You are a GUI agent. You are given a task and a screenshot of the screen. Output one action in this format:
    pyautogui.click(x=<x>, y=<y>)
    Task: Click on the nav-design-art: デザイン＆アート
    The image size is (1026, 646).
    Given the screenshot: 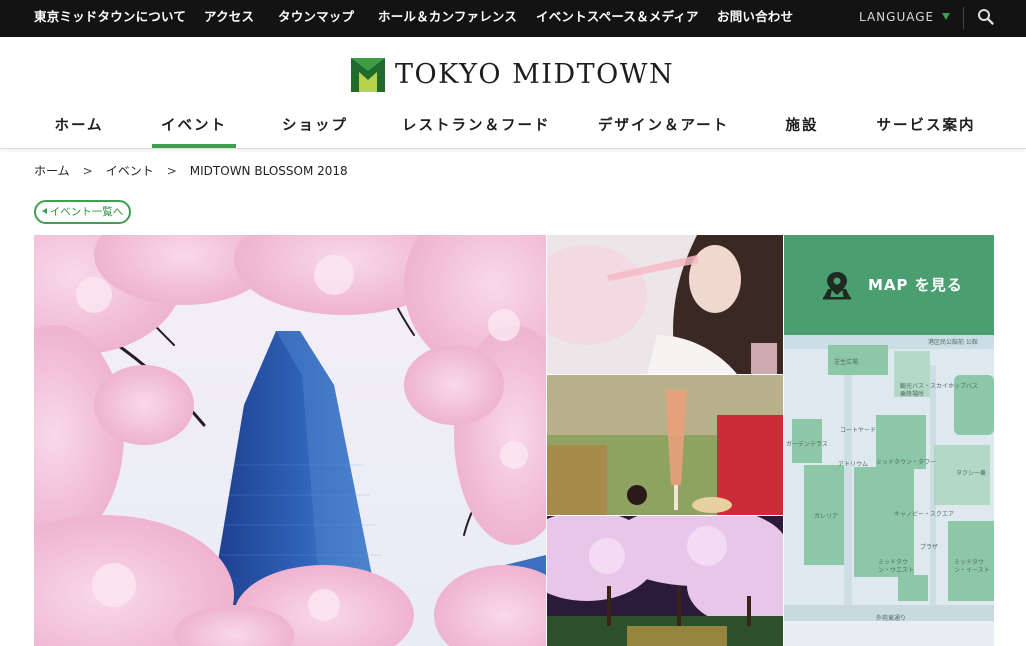 What is the action you would take?
    pyautogui.click(x=662, y=128)
    